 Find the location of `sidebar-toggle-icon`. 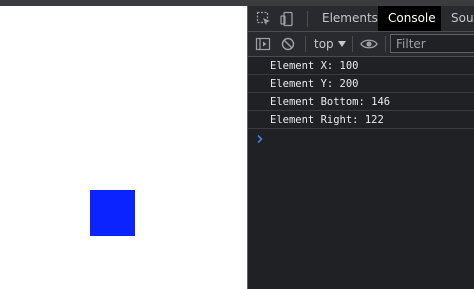

sidebar-toggle-icon is located at coordinates (263, 44).